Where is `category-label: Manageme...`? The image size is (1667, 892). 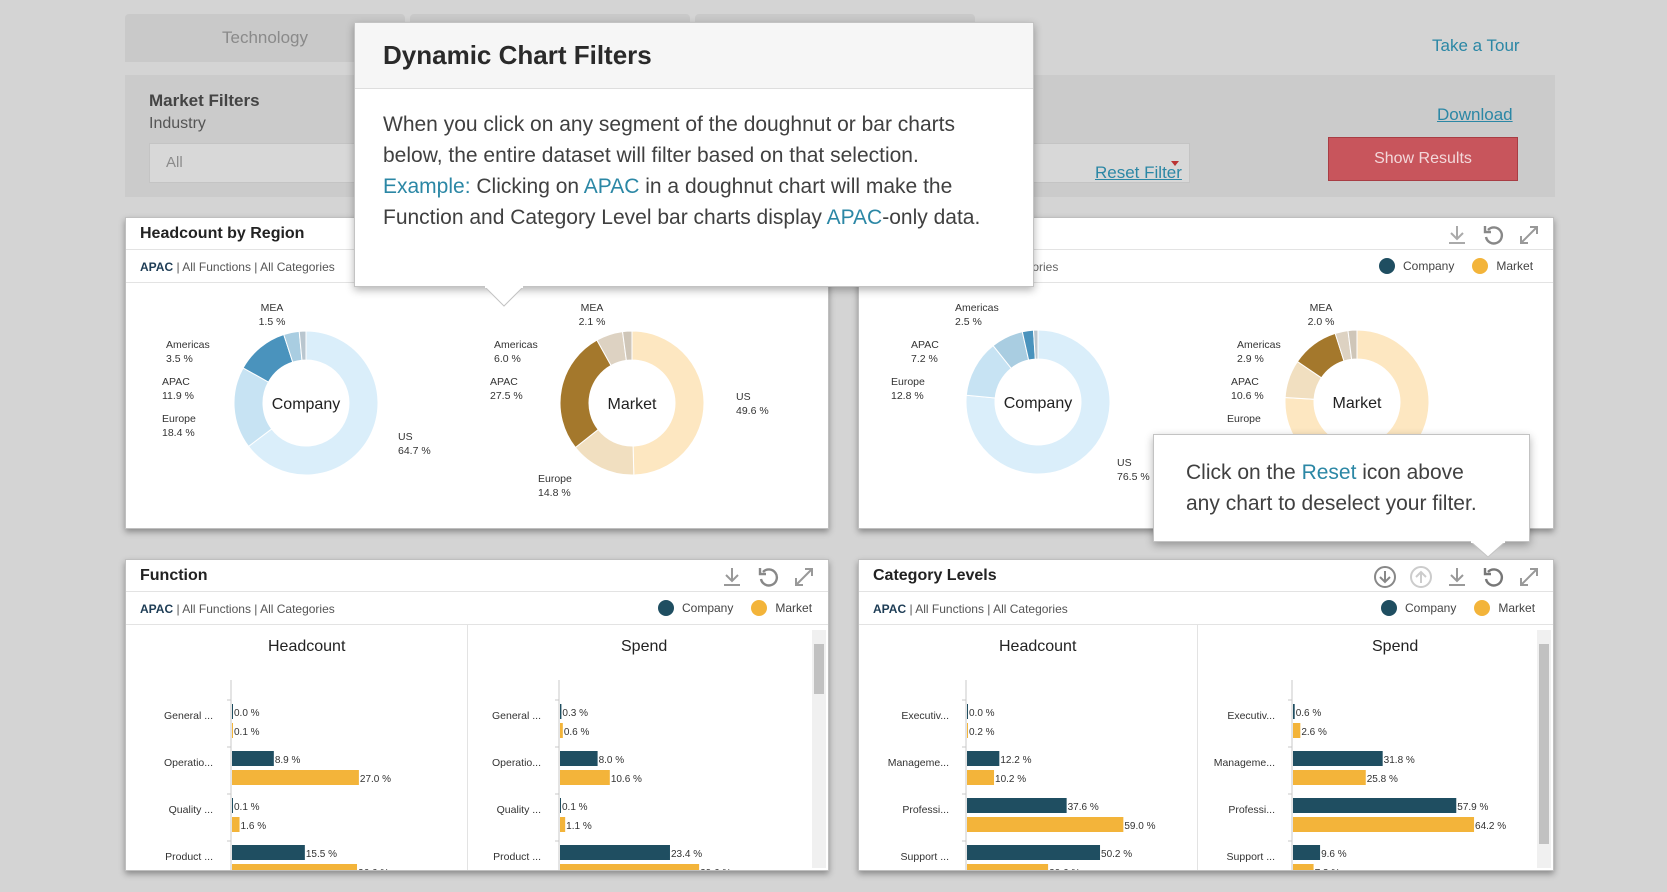
category-label: Manageme... is located at coordinates (918, 763).